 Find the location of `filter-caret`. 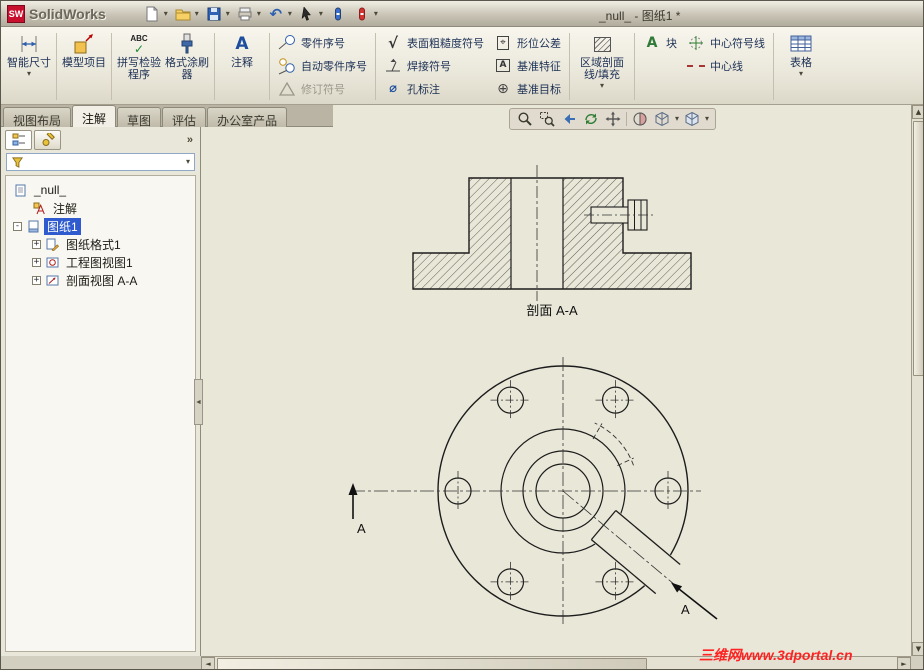

filter-caret is located at coordinates (188, 162).